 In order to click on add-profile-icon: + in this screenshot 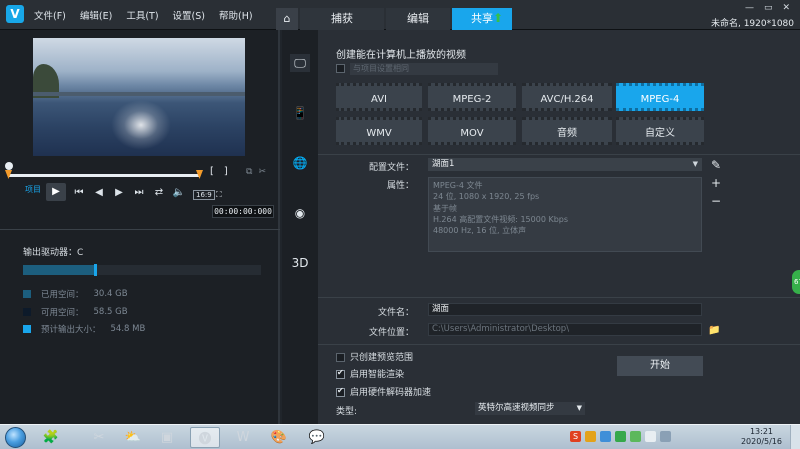, I will do `click(716, 183)`.